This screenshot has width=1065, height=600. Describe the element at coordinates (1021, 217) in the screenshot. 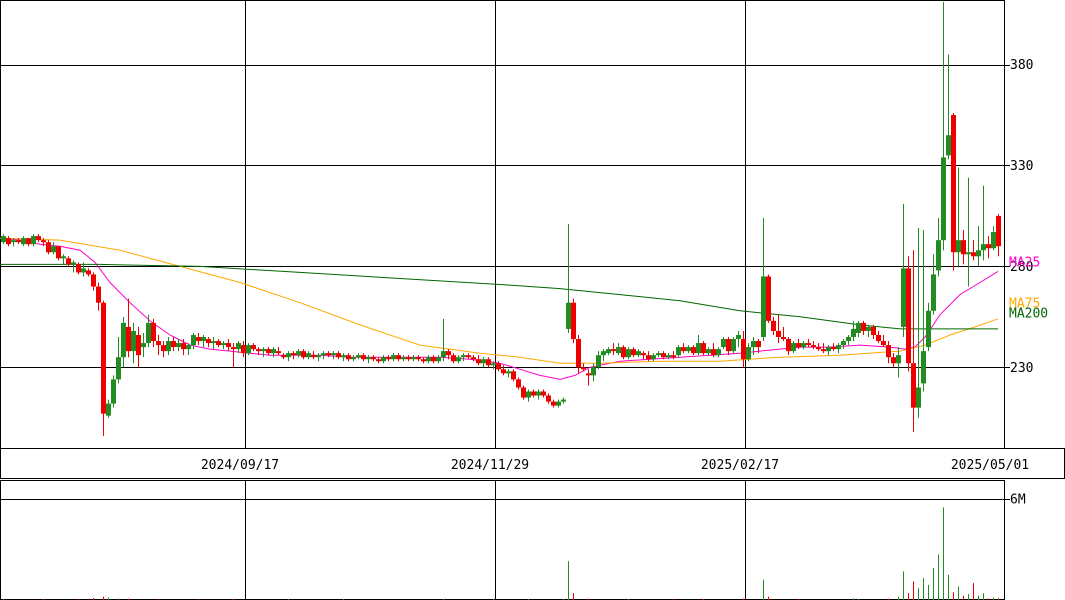

I see `price-y-axis-ticks: 230280330380` at that location.